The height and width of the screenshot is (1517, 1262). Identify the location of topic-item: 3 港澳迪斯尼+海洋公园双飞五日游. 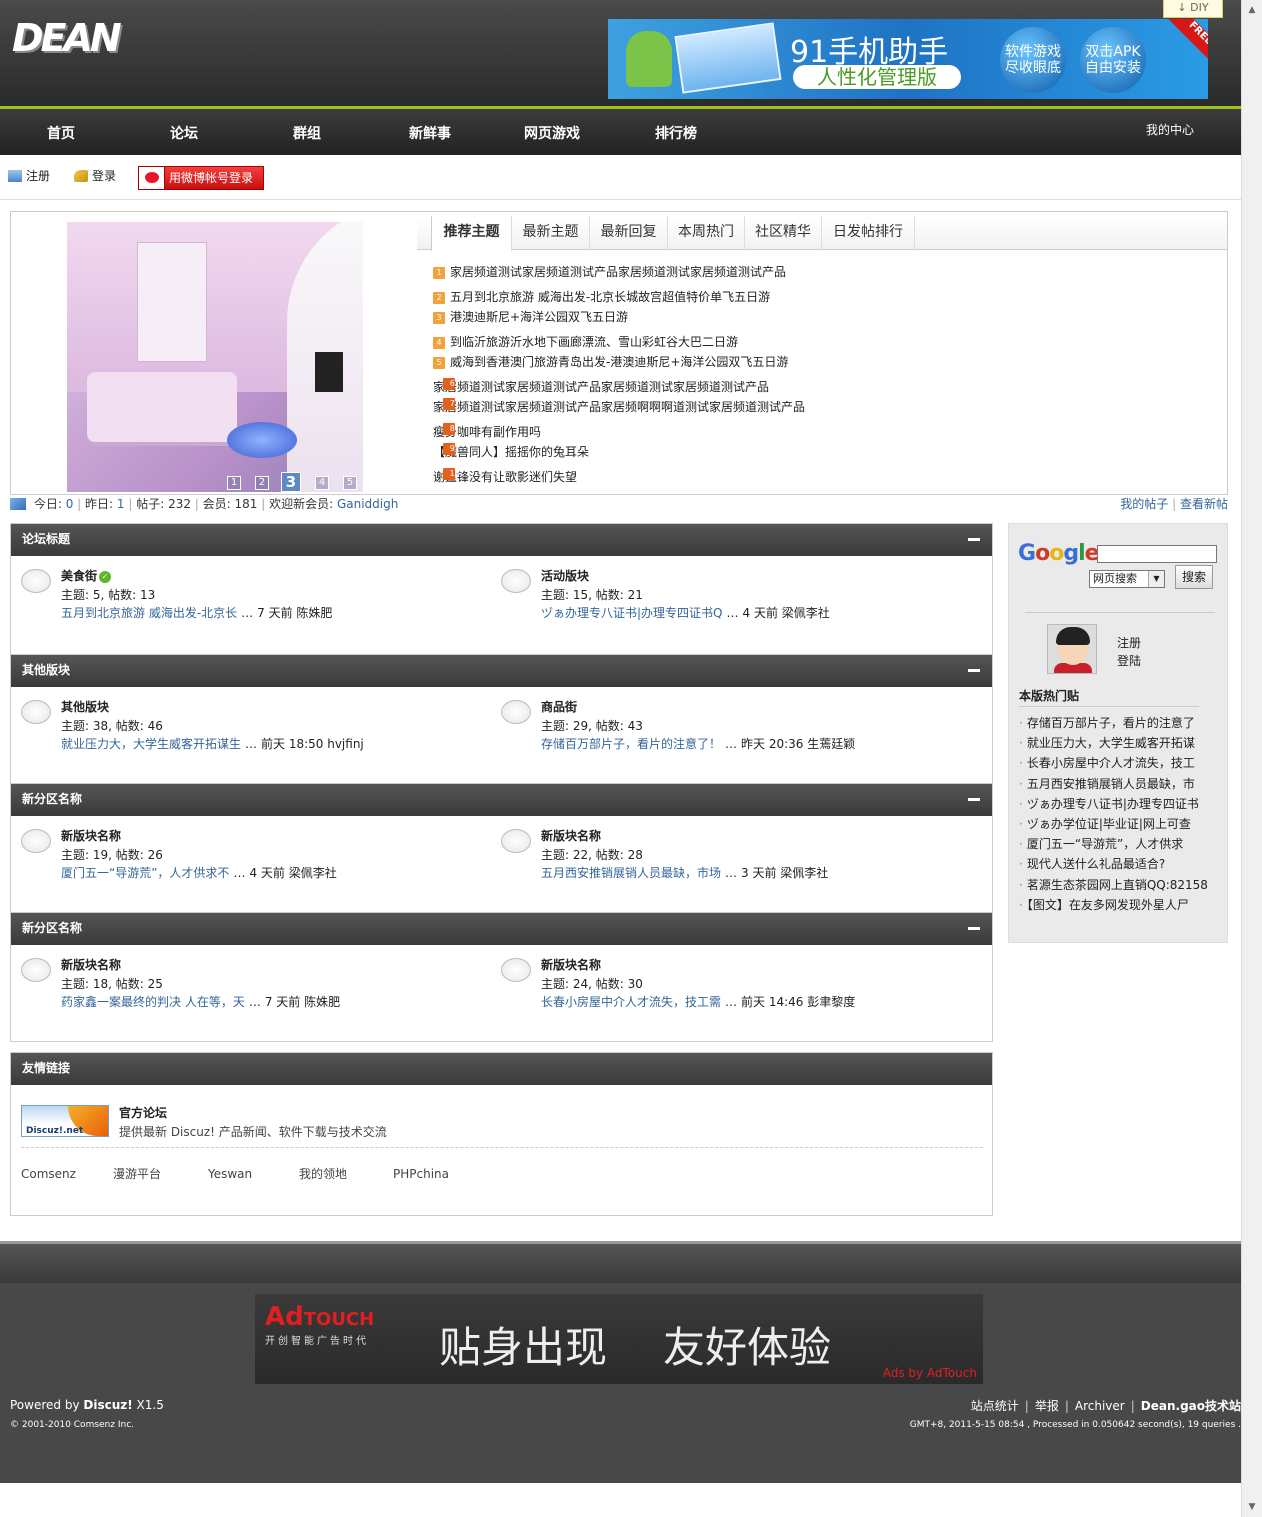
(530, 316).